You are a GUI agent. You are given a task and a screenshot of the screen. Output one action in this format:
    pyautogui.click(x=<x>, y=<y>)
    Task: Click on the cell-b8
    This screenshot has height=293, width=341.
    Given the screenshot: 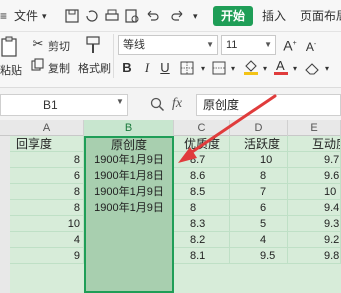 What is the action you would take?
    pyautogui.click(x=129, y=256)
    